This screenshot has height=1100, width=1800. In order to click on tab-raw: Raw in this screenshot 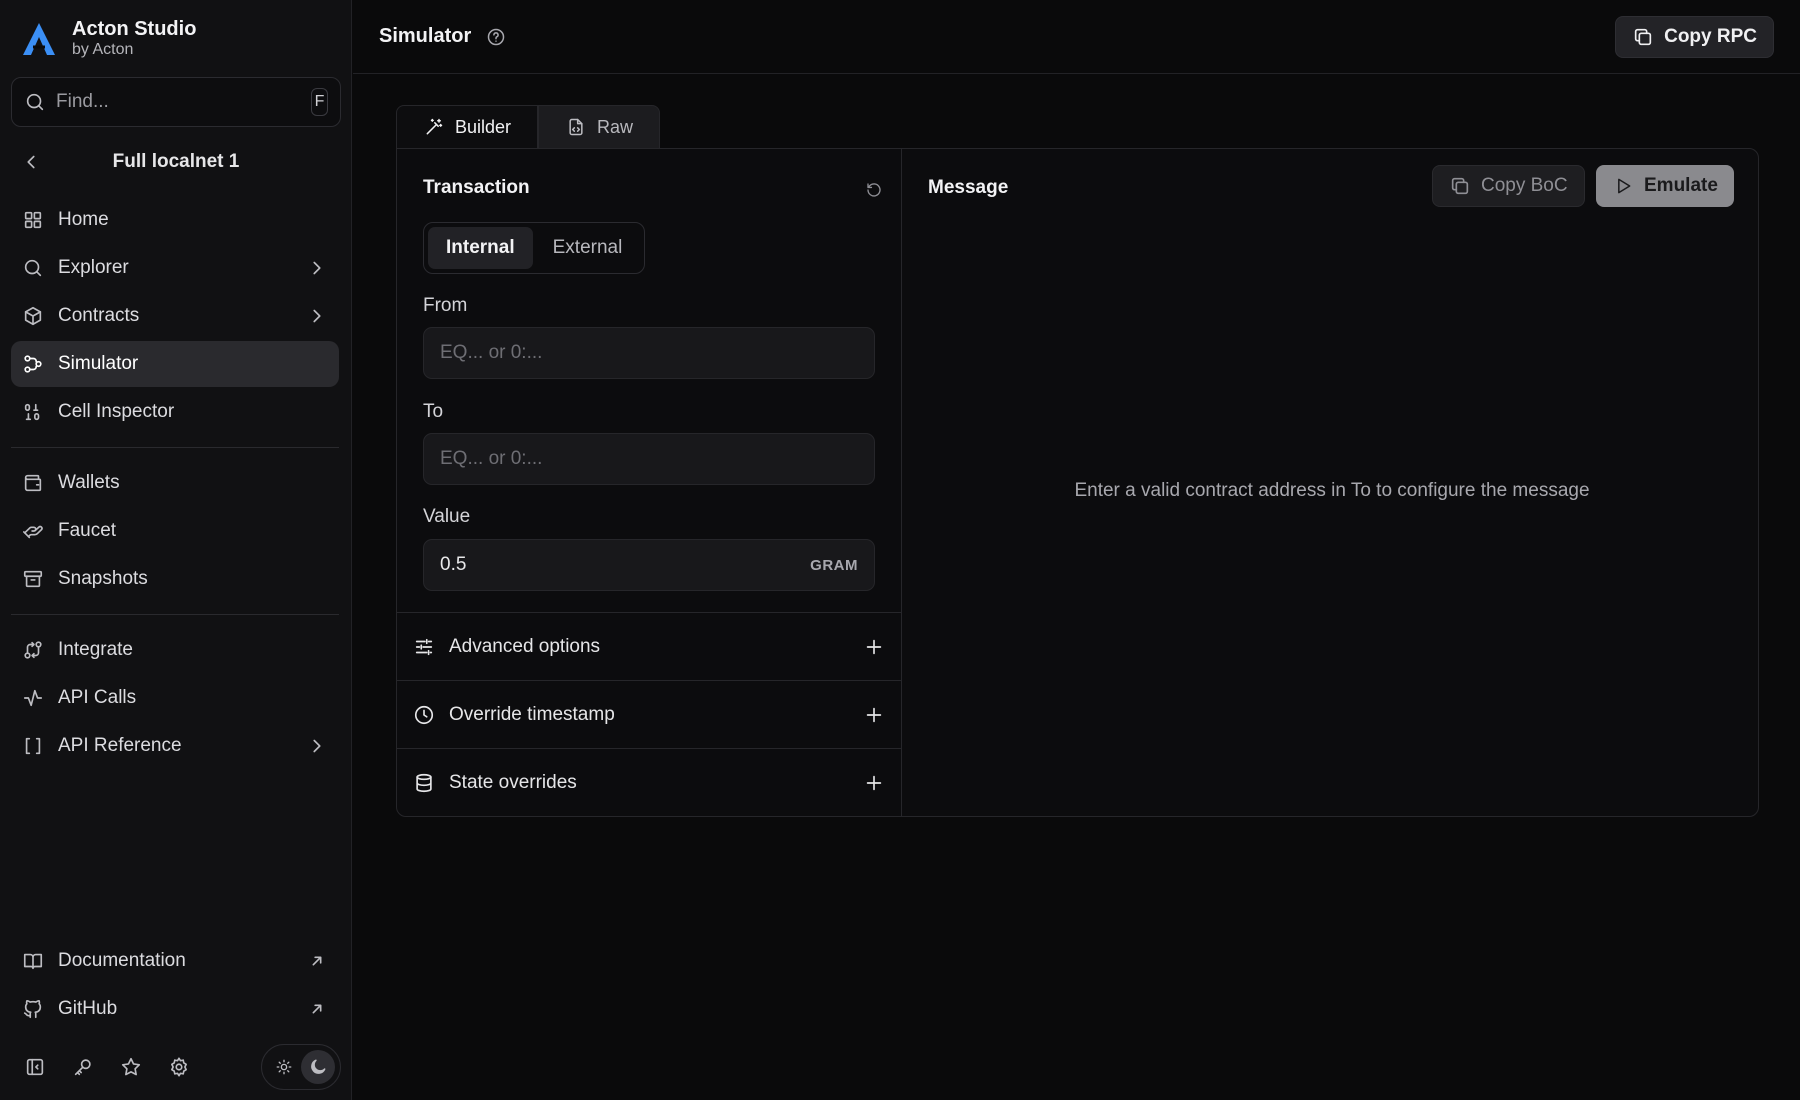, I will do `click(599, 127)`.